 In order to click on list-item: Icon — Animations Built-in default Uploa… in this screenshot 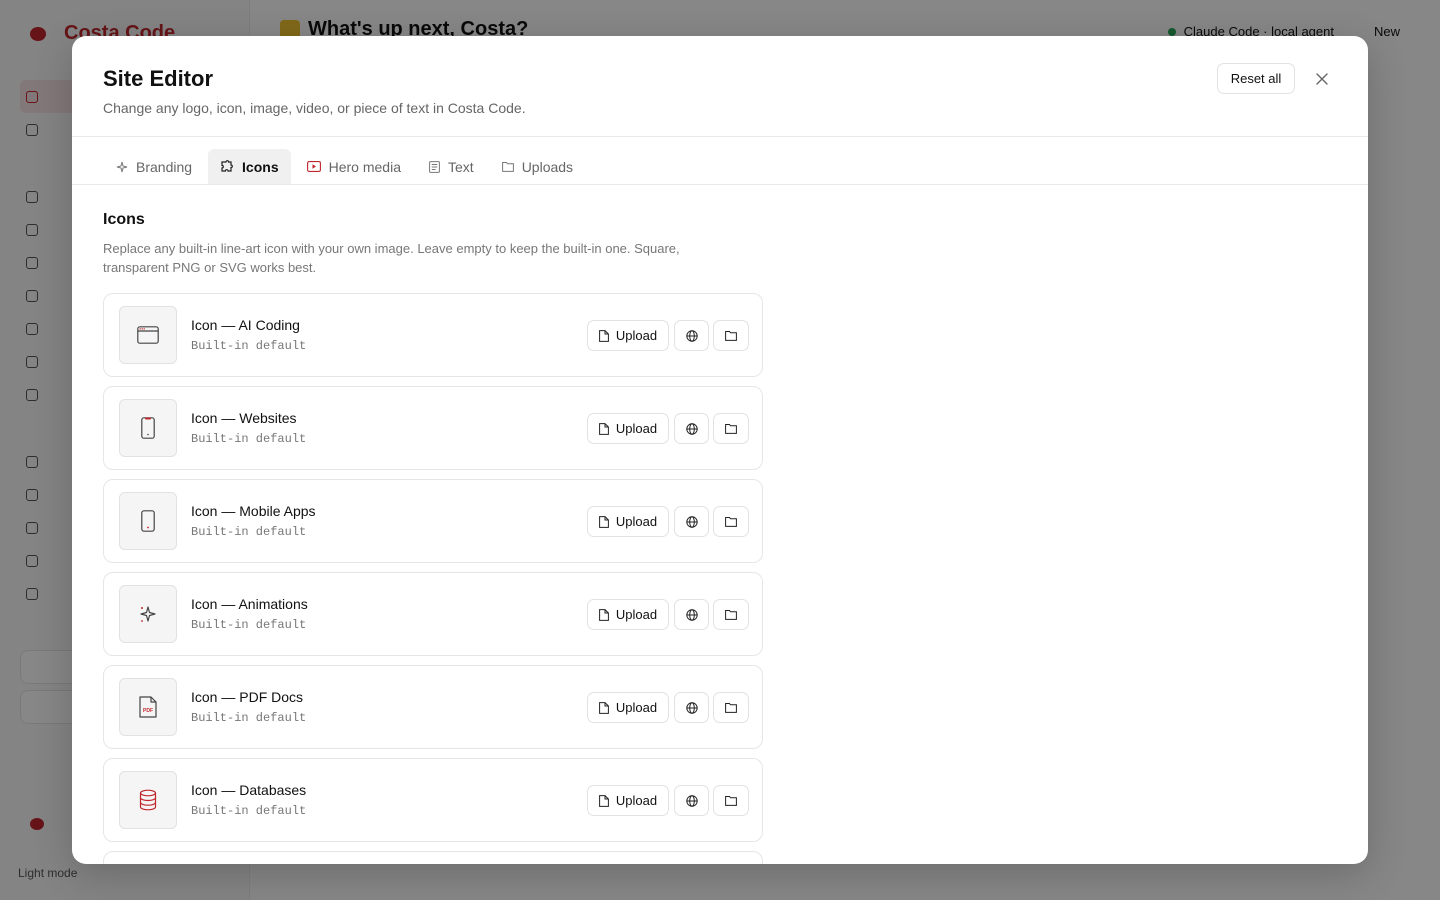, I will do `click(433, 614)`.